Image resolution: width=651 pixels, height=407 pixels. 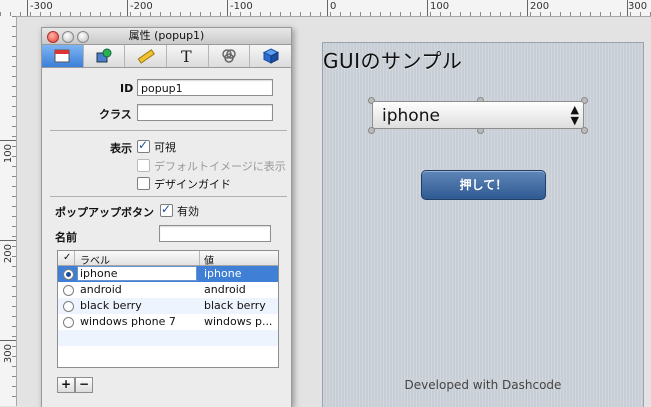 I want to click on popup-selected-value: iphone, so click(x=411, y=116).